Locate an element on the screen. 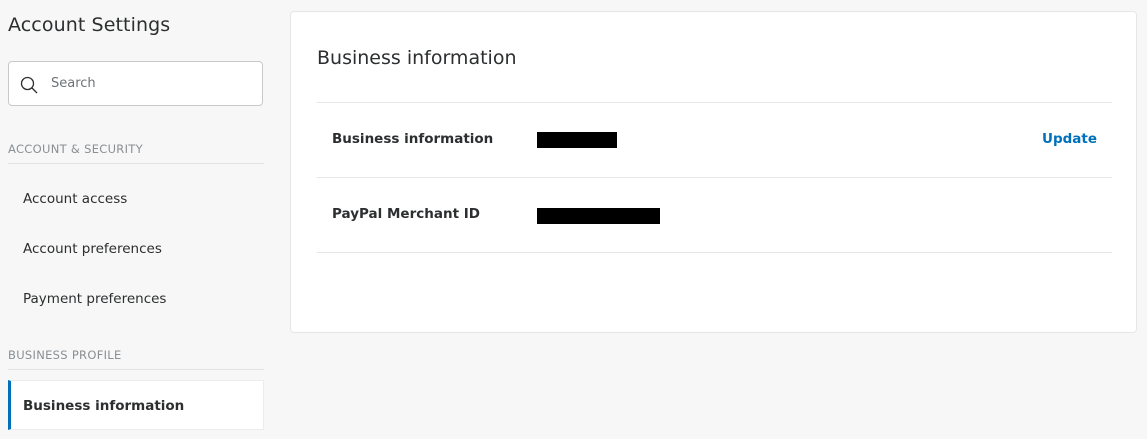 This screenshot has height=439, width=1147. sidebar-item-payment-preferences: Payment preferences is located at coordinates (136, 299).